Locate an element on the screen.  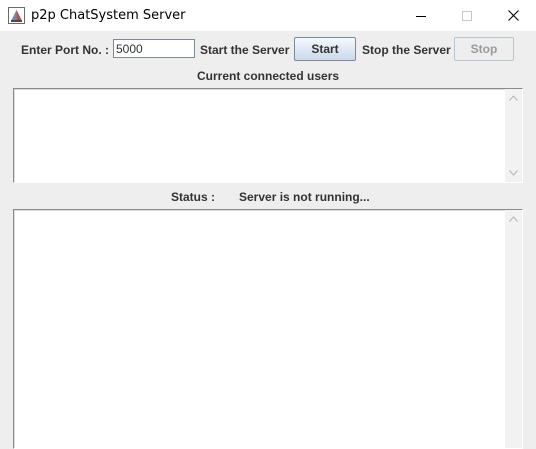
port-label: Enter Port No. : is located at coordinates (65, 50).